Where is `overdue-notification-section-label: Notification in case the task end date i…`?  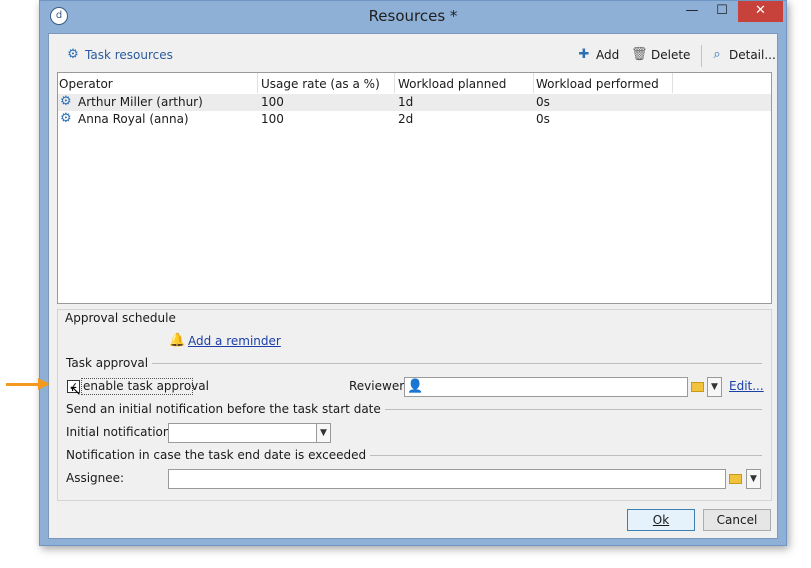 overdue-notification-section-label: Notification in case the task end date i… is located at coordinates (218, 455).